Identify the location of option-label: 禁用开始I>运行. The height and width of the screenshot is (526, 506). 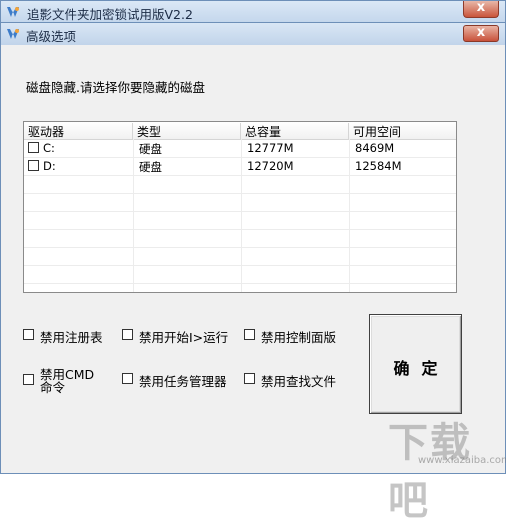
(184, 337).